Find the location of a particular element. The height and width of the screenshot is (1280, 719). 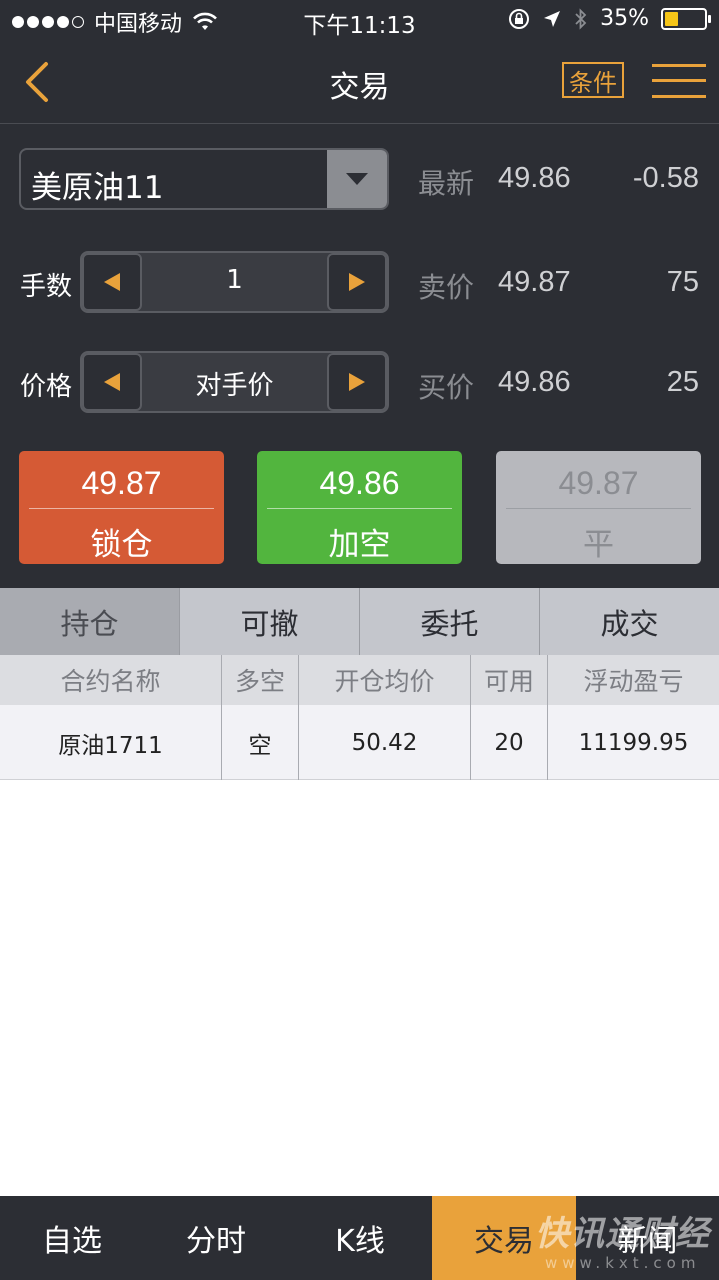

add-short-button: 49.86 加空 is located at coordinates (359, 507).